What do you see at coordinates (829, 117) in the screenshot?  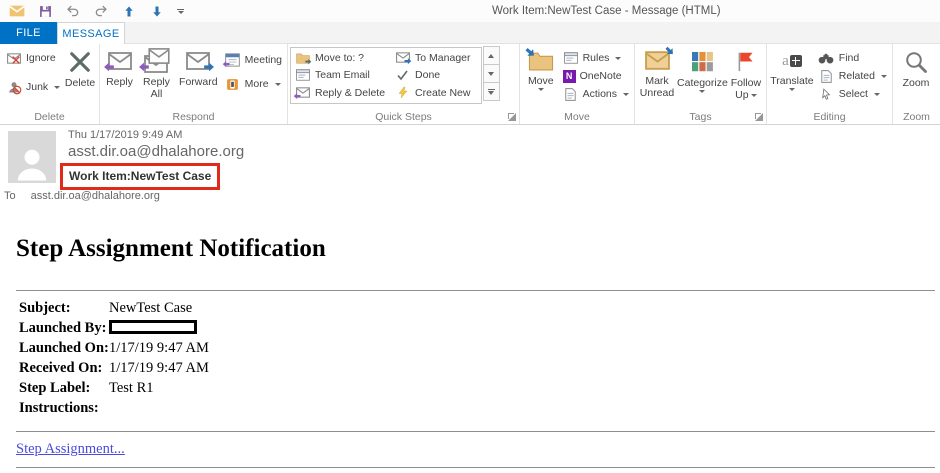 I see `group-label-editing: Editing` at bounding box center [829, 117].